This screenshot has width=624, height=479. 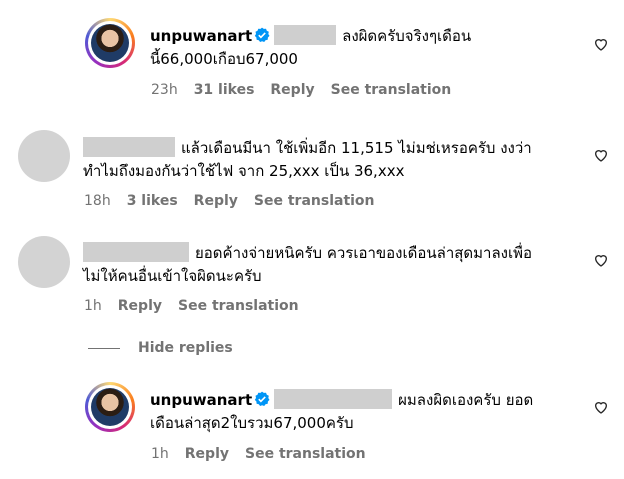 I want to click on comment-text-line-2: เดือนล่าสุด2ใบรวม67,000ครับ, so click(x=252, y=423).